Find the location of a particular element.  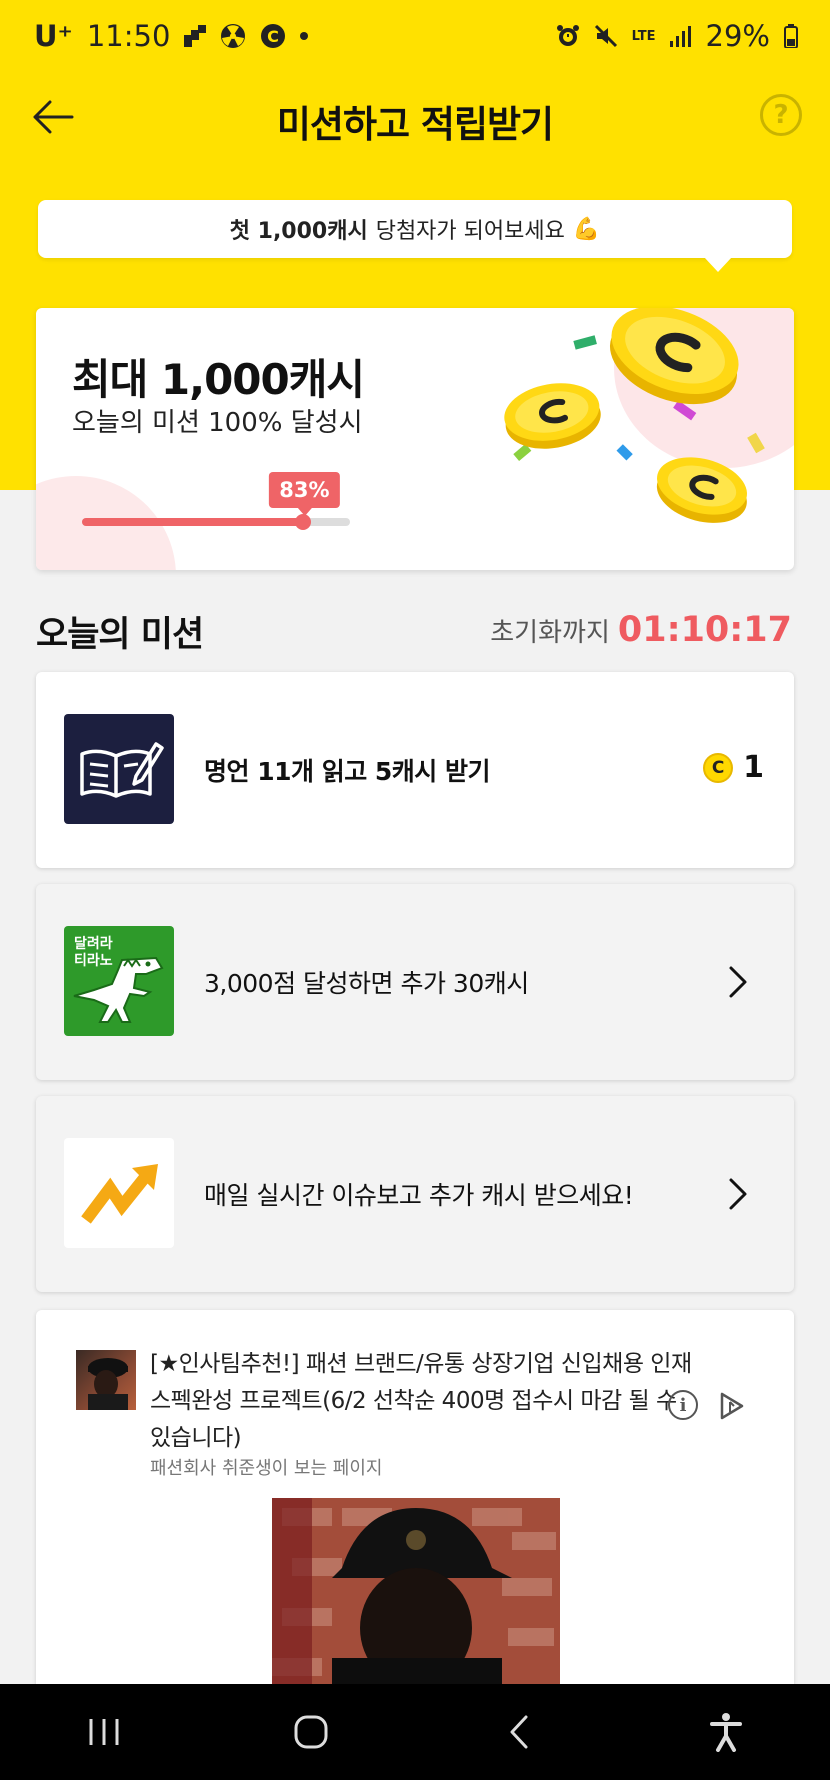

mission-label: 매일 실시간 이슈보고 추가 캐시 받으세요! is located at coordinates (419, 1195).